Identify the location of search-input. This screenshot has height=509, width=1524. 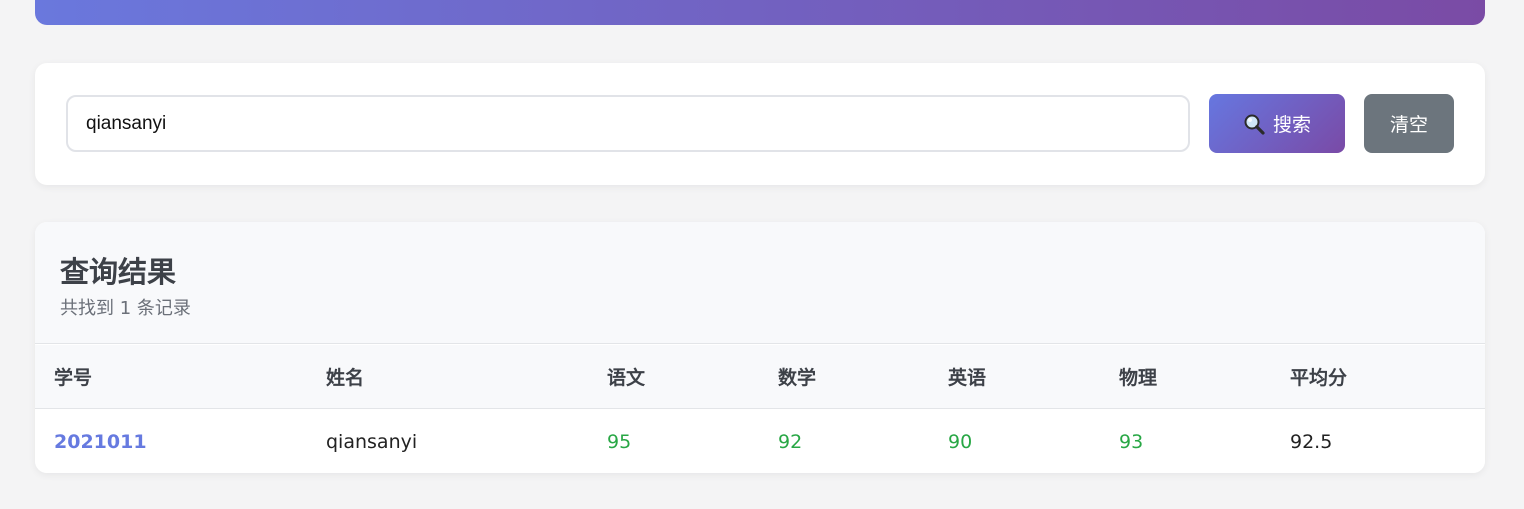
(628, 123).